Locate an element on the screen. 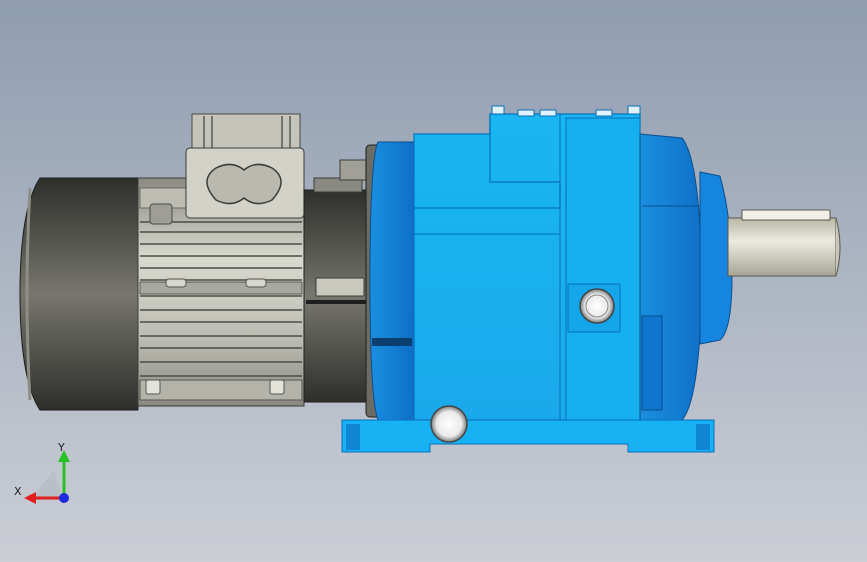 This screenshot has height=562, width=867. adapter-rib is located at coordinates (340, 287).